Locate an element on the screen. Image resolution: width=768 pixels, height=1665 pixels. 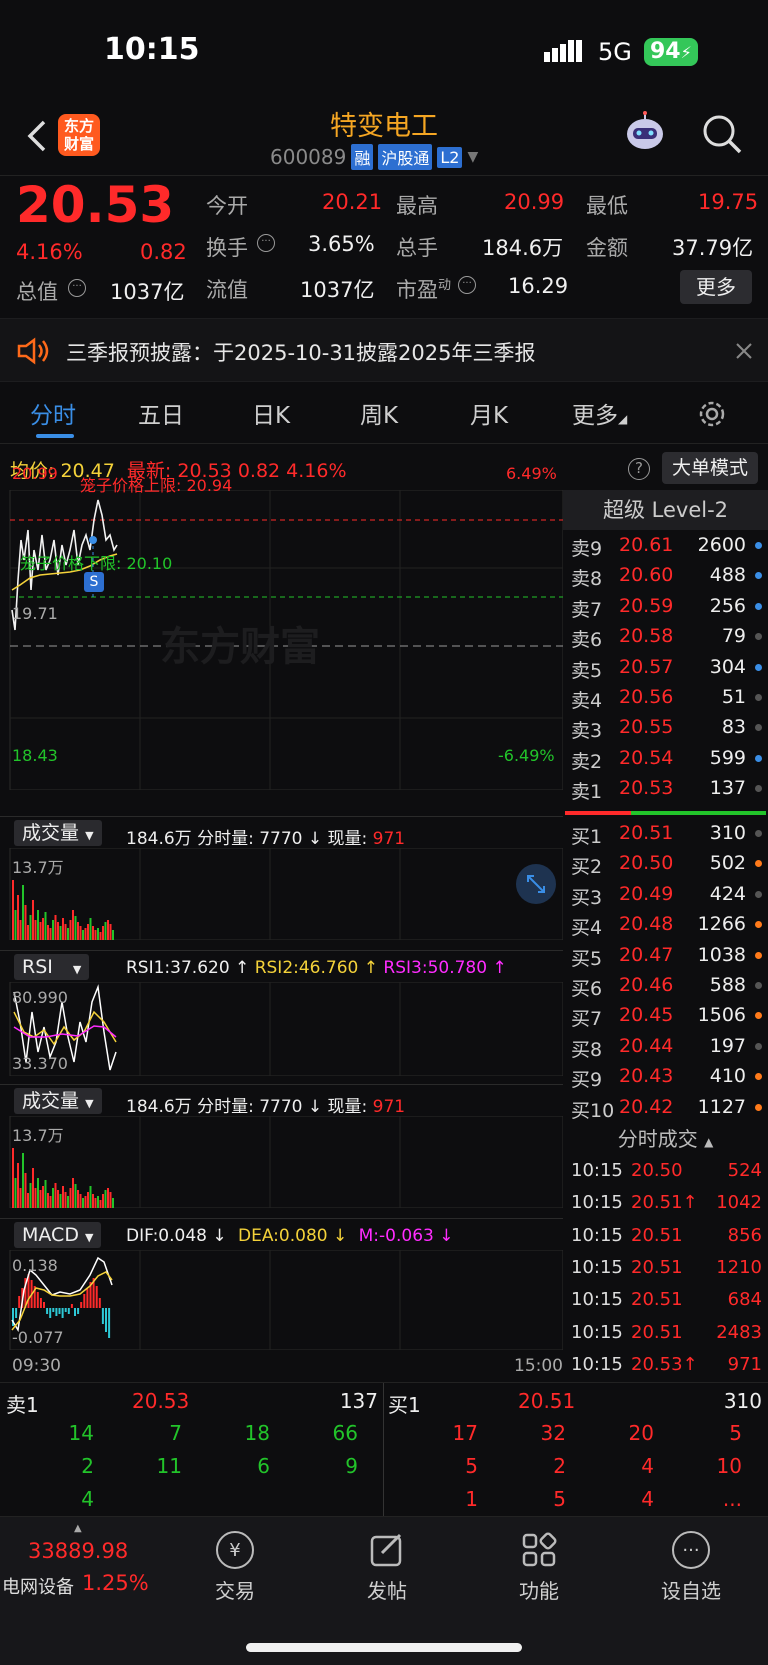
dropdown-arrow-icon: ▼ is located at coordinates (89, 1103).